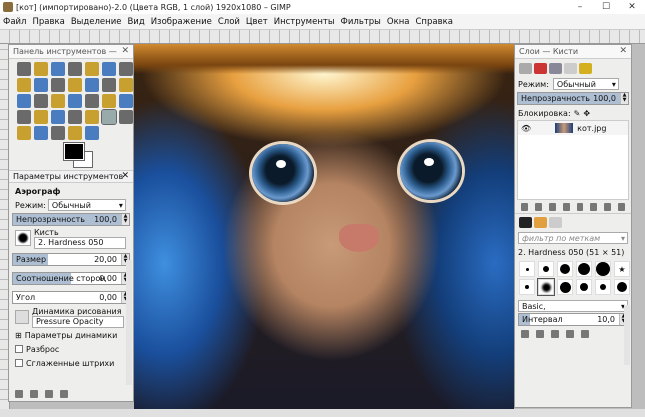 The image size is (645, 417). Describe the element at coordinates (586, 113) in the screenshot. I see `lock-position-icon: ✥` at that location.